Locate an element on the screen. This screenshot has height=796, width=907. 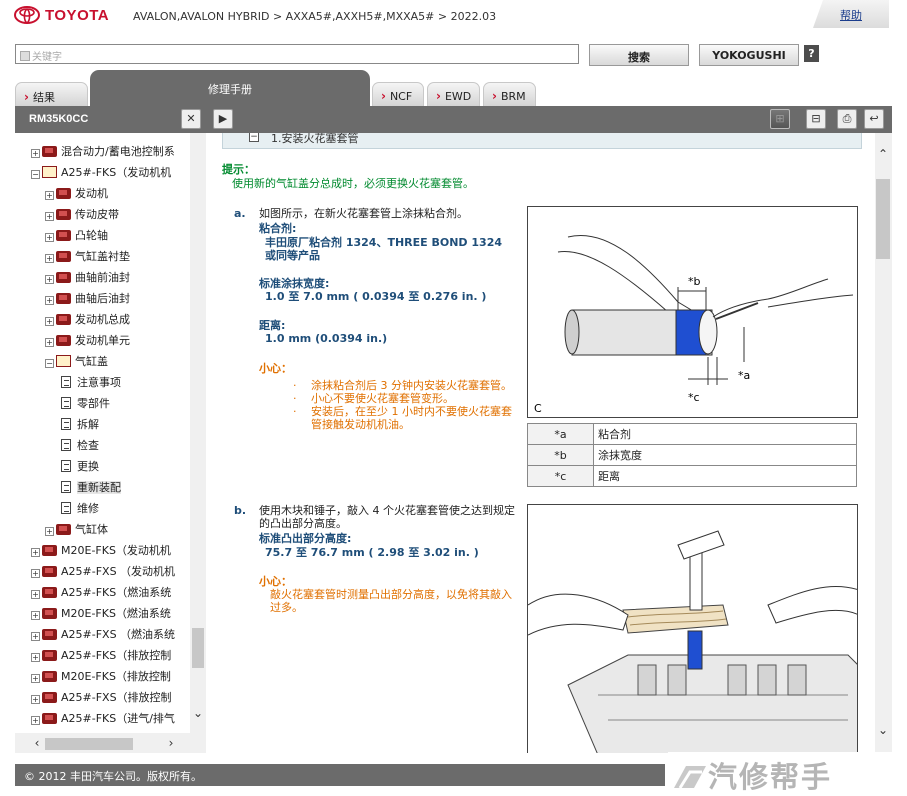
tree-item: + 混合动力/蓄电池控制系 is located at coordinates (103, 153).